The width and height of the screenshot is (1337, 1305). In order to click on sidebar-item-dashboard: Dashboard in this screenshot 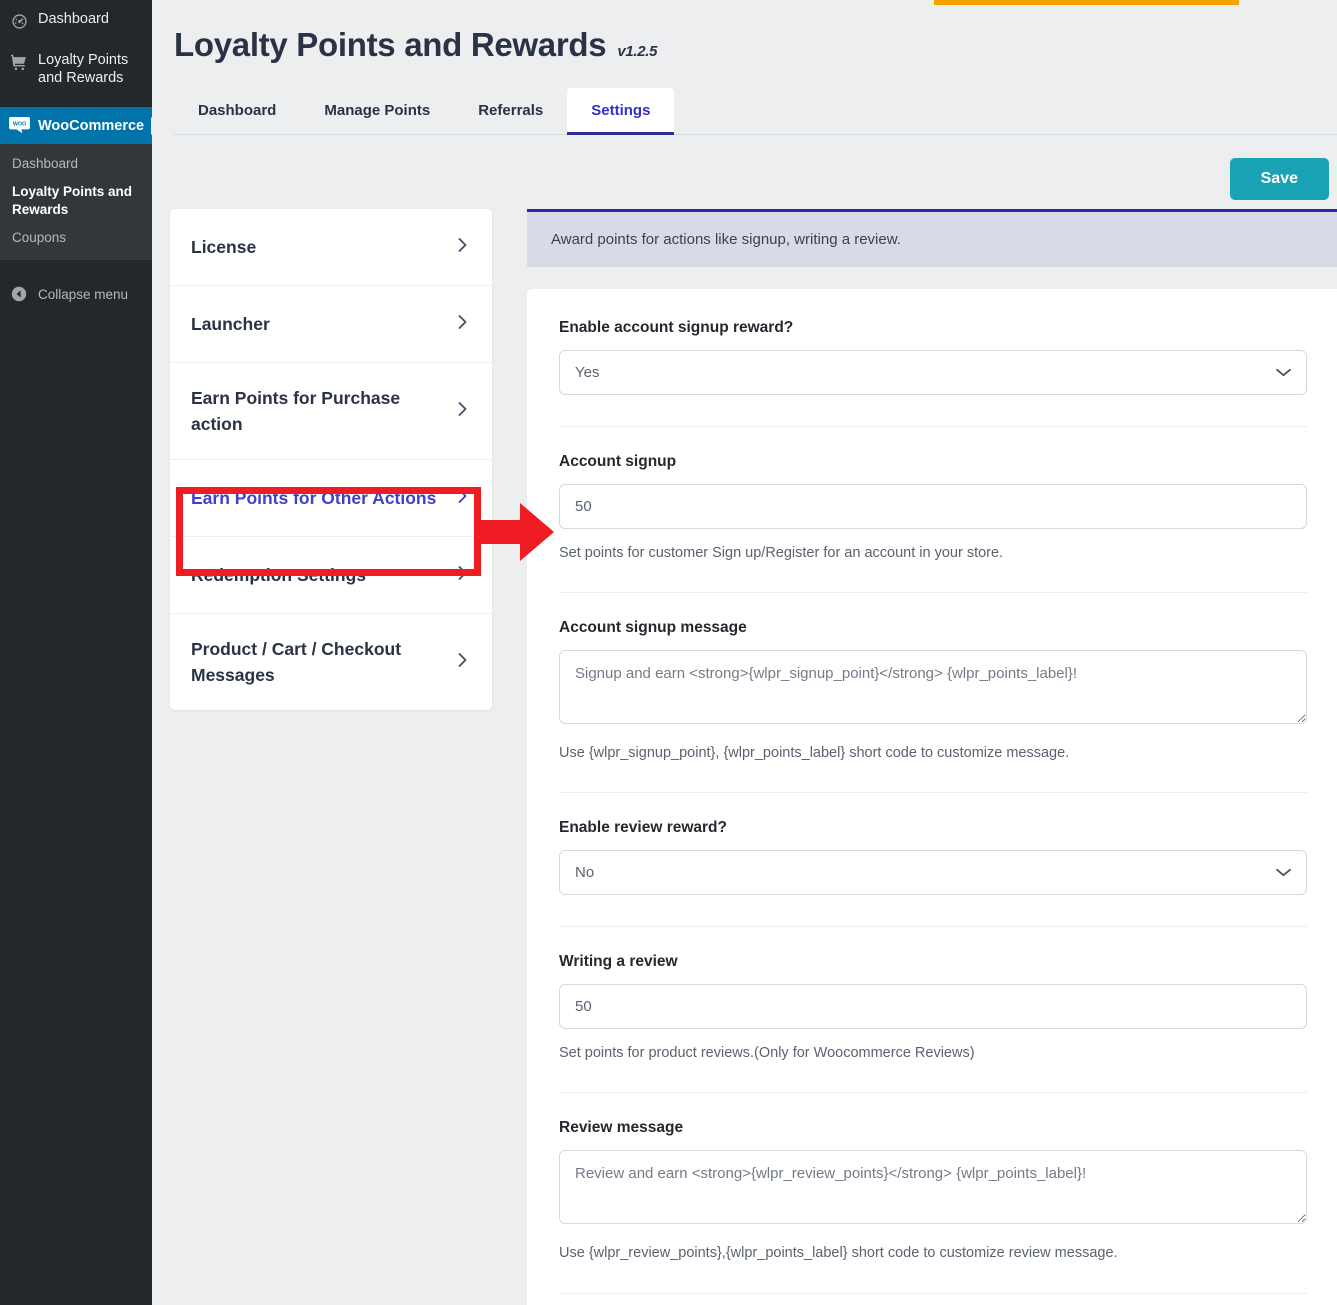, I will do `click(76, 20)`.